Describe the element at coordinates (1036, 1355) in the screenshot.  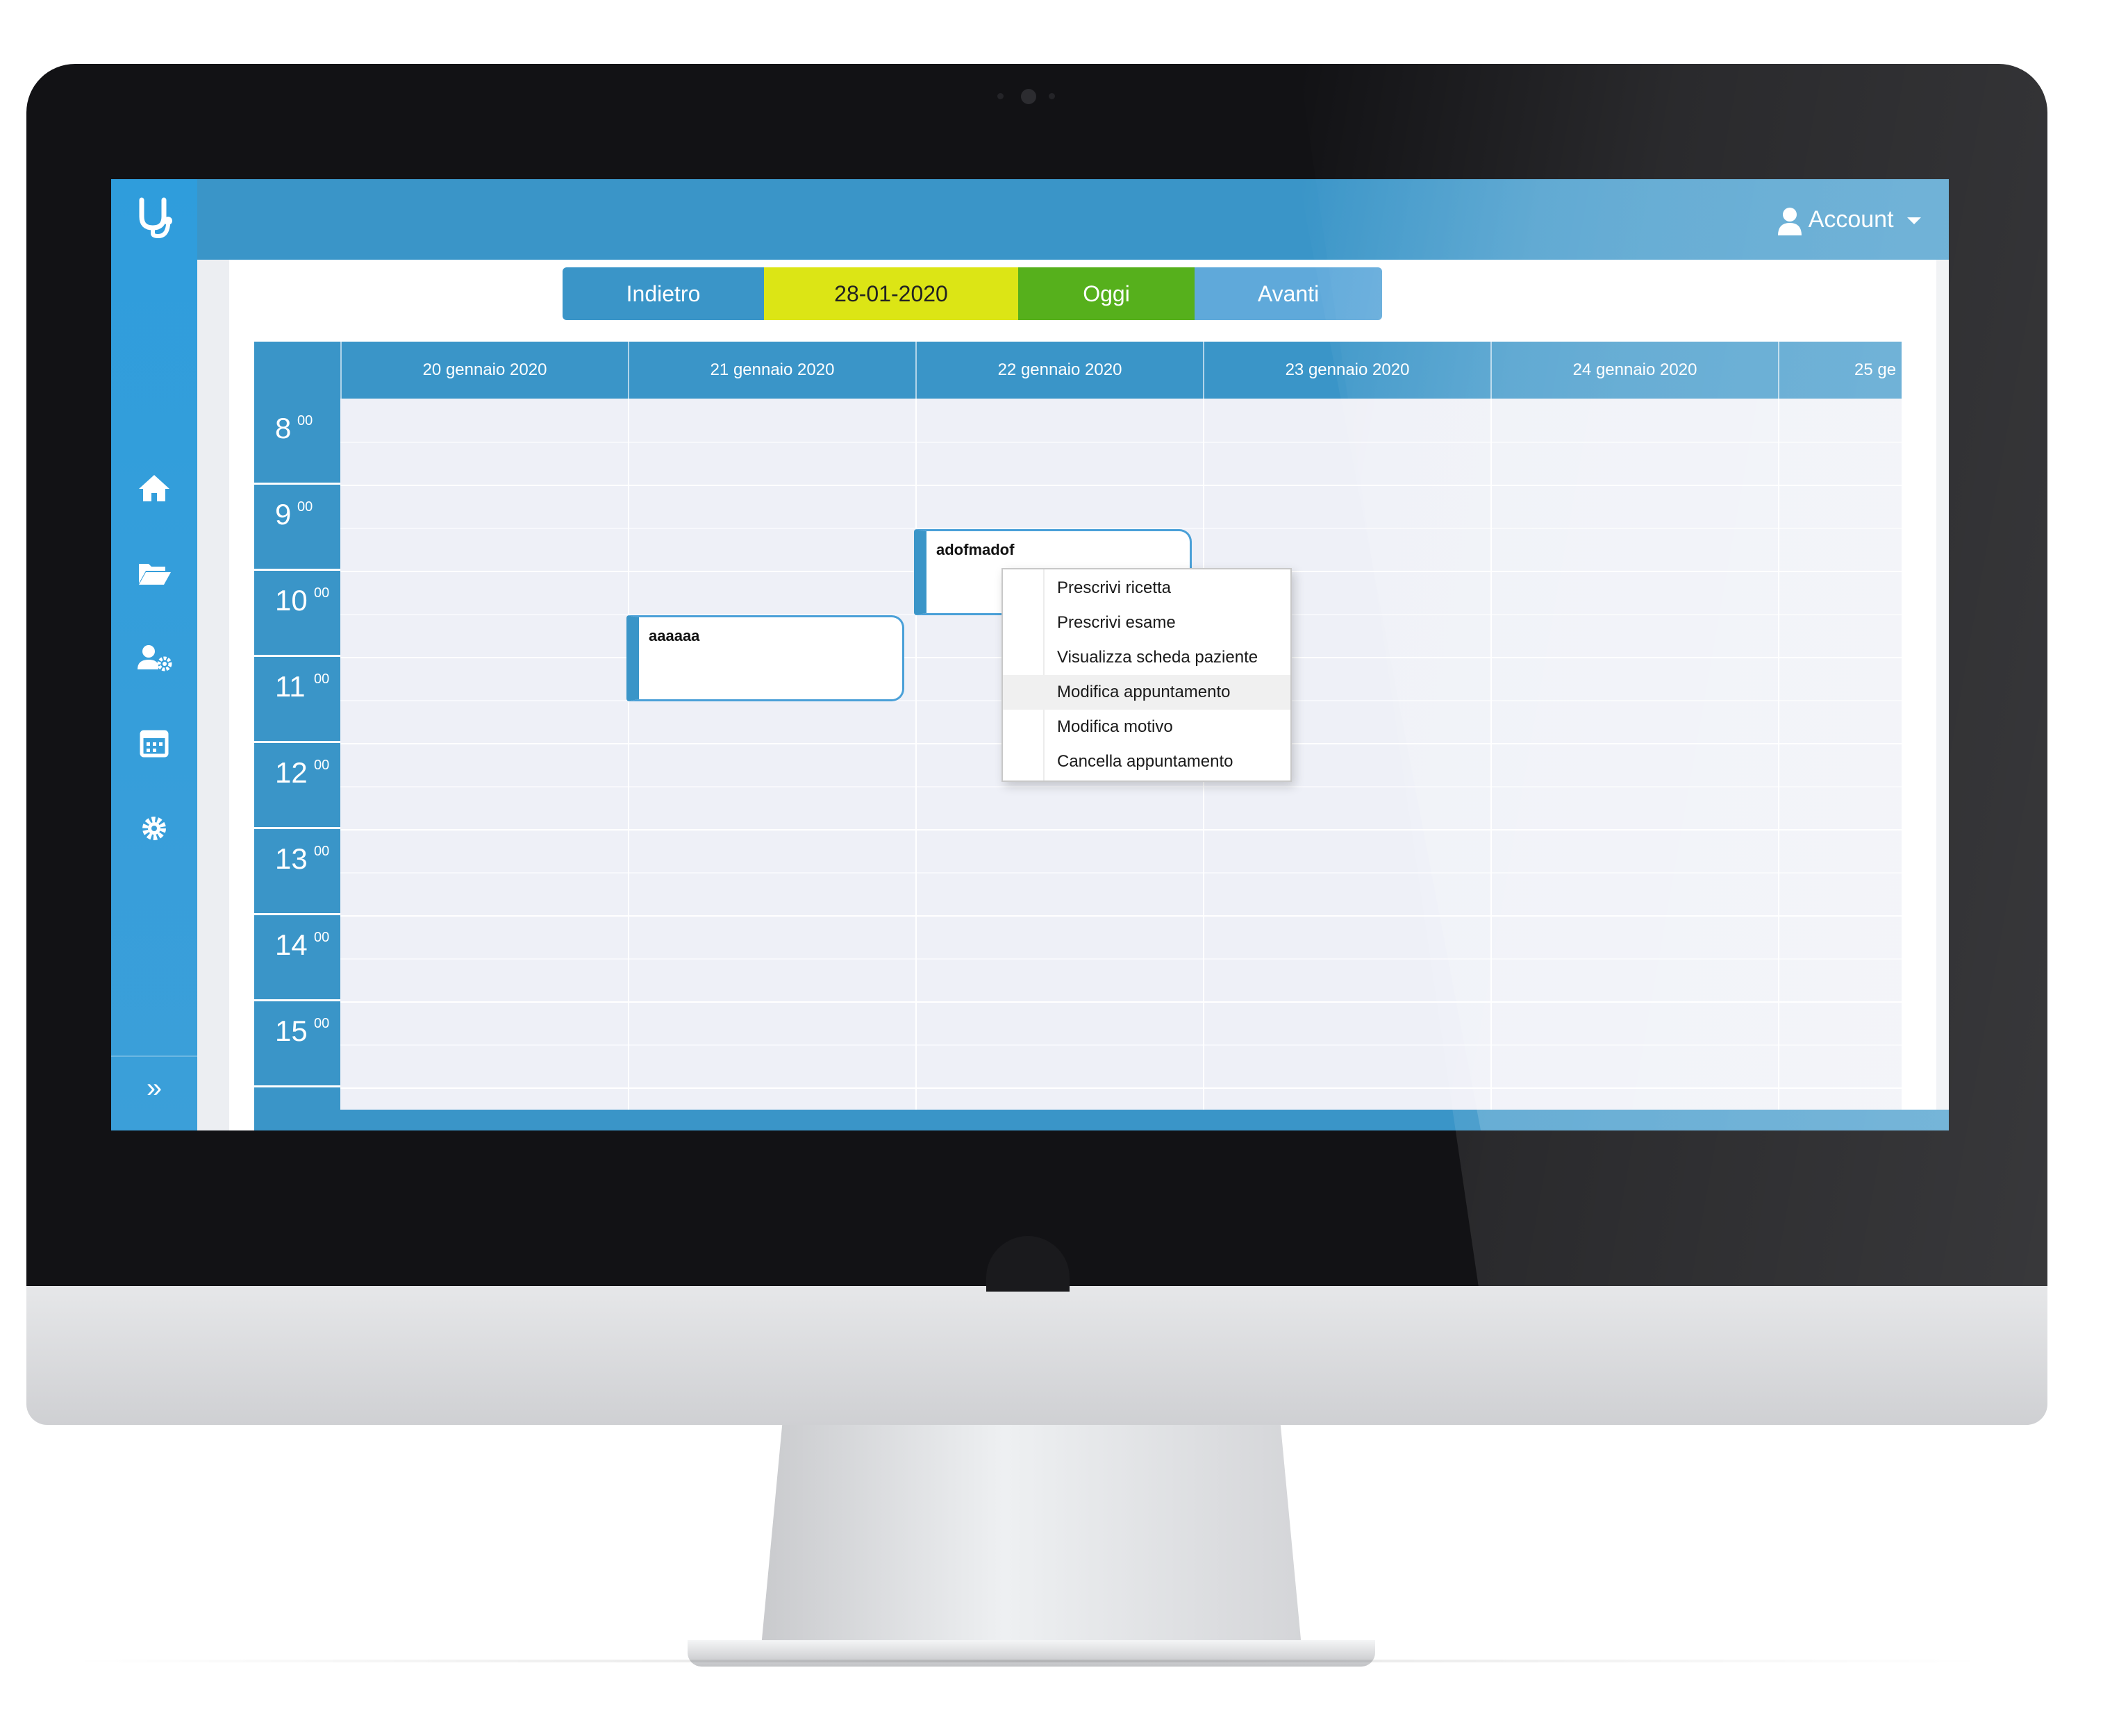
I see `monitor-chin` at that location.